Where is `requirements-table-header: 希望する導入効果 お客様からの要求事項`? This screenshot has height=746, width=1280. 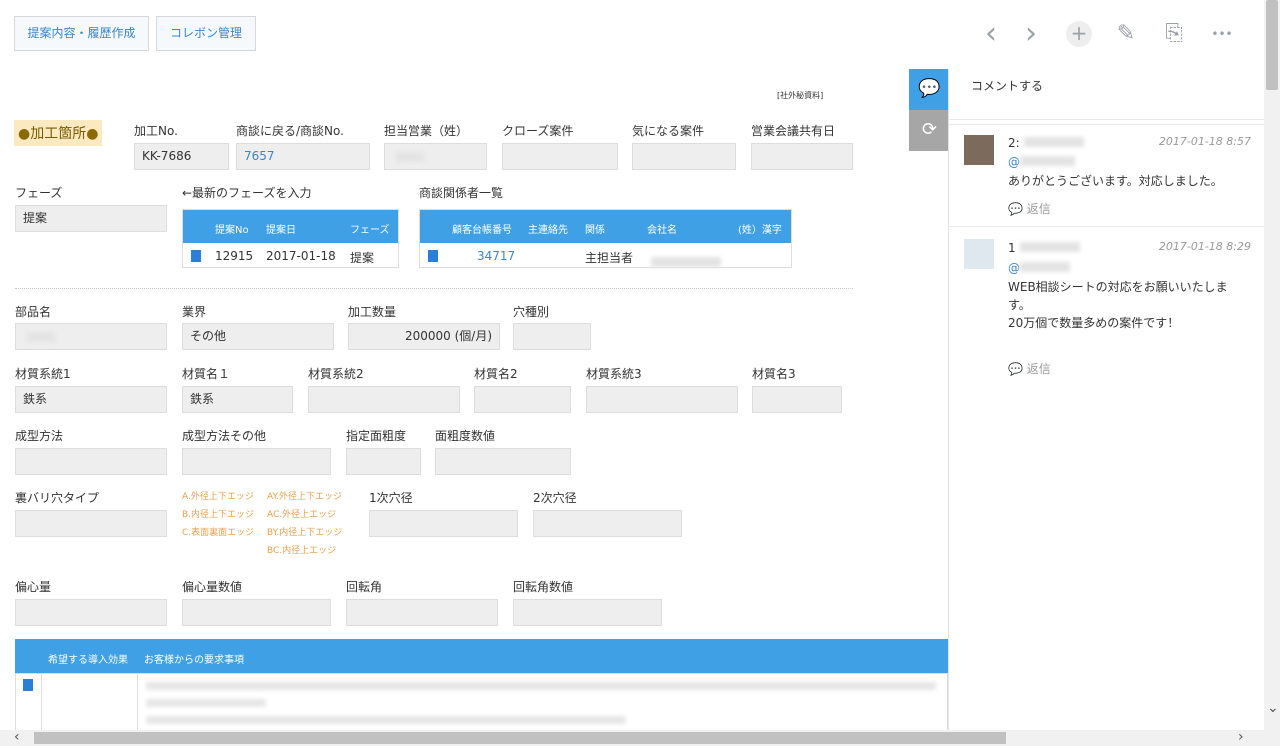 requirements-table-header: 希望する導入効果 お客様からの要求事項 is located at coordinates (481, 656).